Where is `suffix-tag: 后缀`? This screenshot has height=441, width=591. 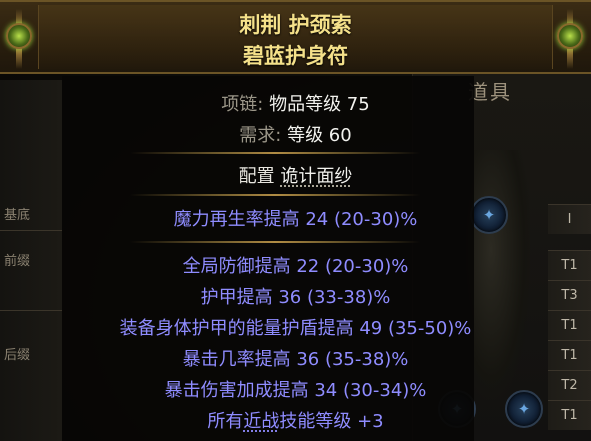
suffix-tag: 后缀 is located at coordinates (17, 355).